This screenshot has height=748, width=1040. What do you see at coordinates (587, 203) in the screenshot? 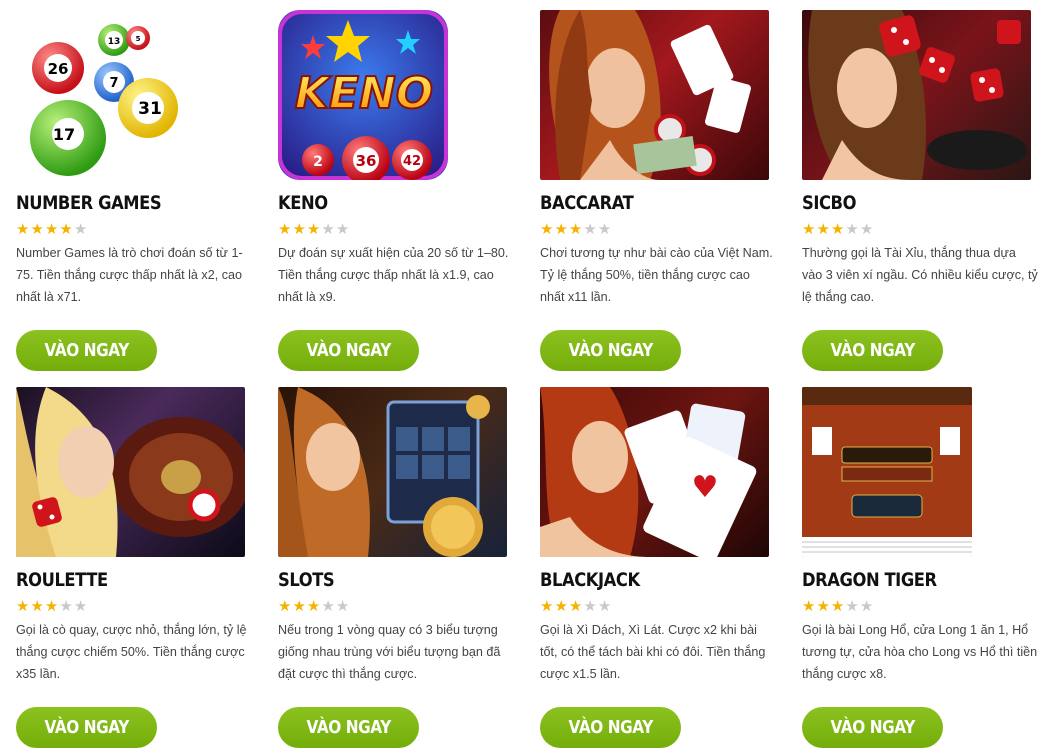
I see `game-title: BACCARAT` at bounding box center [587, 203].